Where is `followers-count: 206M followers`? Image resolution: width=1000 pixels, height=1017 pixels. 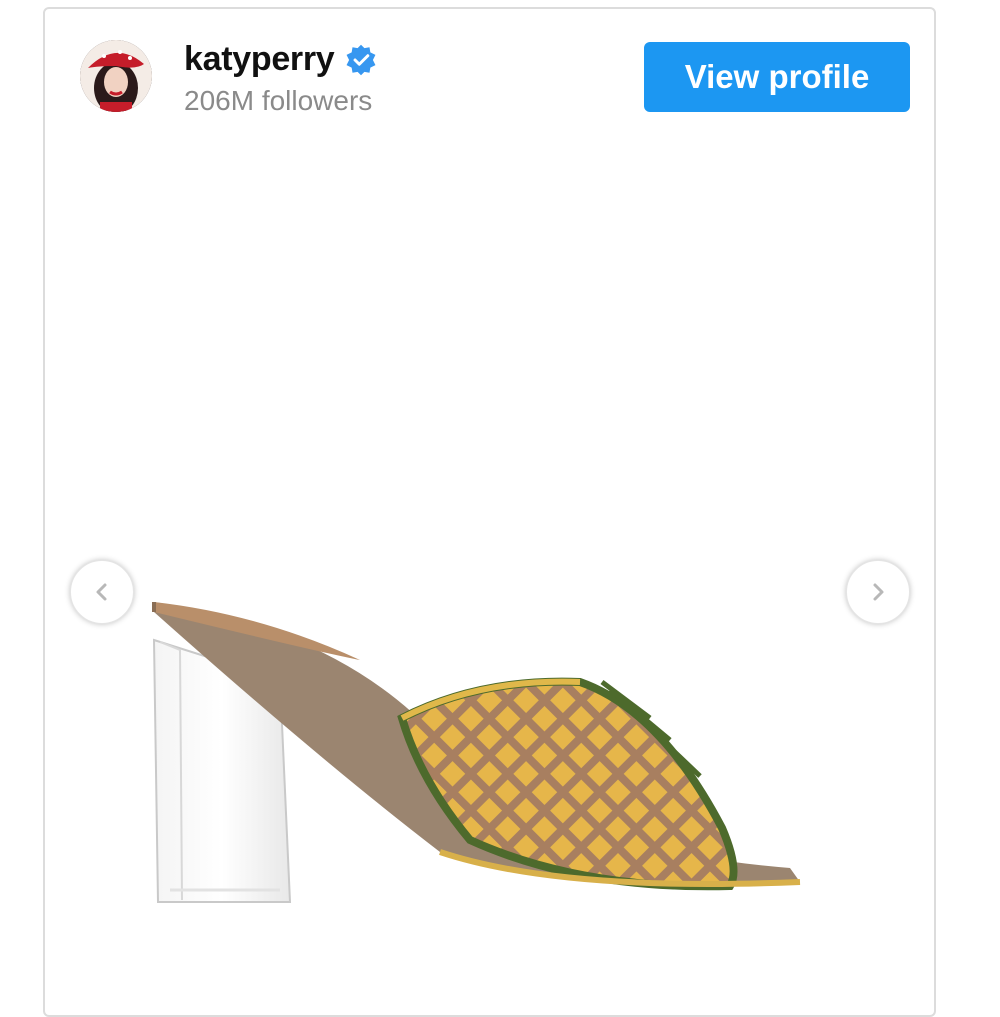 followers-count: 206M followers is located at coordinates (278, 100).